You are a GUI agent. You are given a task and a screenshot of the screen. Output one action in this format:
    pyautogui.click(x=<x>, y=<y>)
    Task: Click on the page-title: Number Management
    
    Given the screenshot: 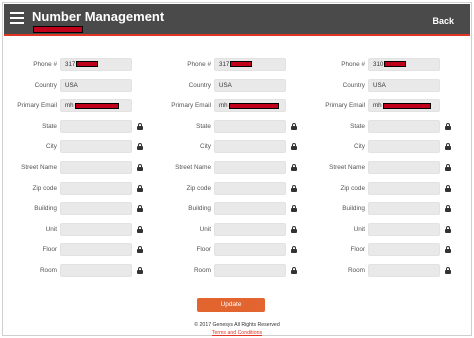 What is the action you would take?
    pyautogui.click(x=98, y=16)
    